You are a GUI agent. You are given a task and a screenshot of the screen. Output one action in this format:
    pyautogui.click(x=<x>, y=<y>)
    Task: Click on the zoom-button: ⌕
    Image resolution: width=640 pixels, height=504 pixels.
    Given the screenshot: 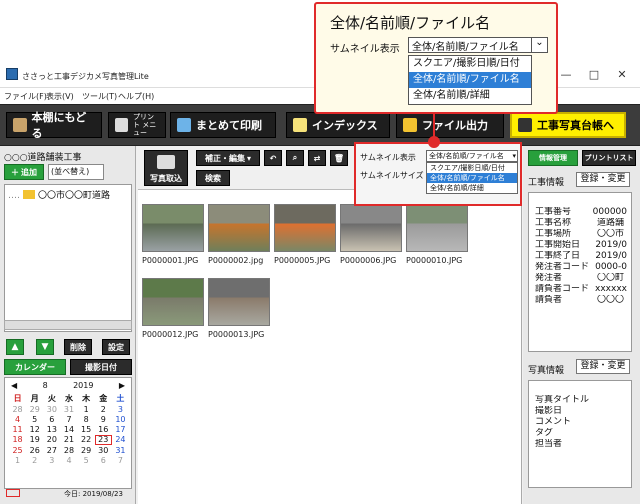 What is the action you would take?
    pyautogui.click(x=295, y=158)
    